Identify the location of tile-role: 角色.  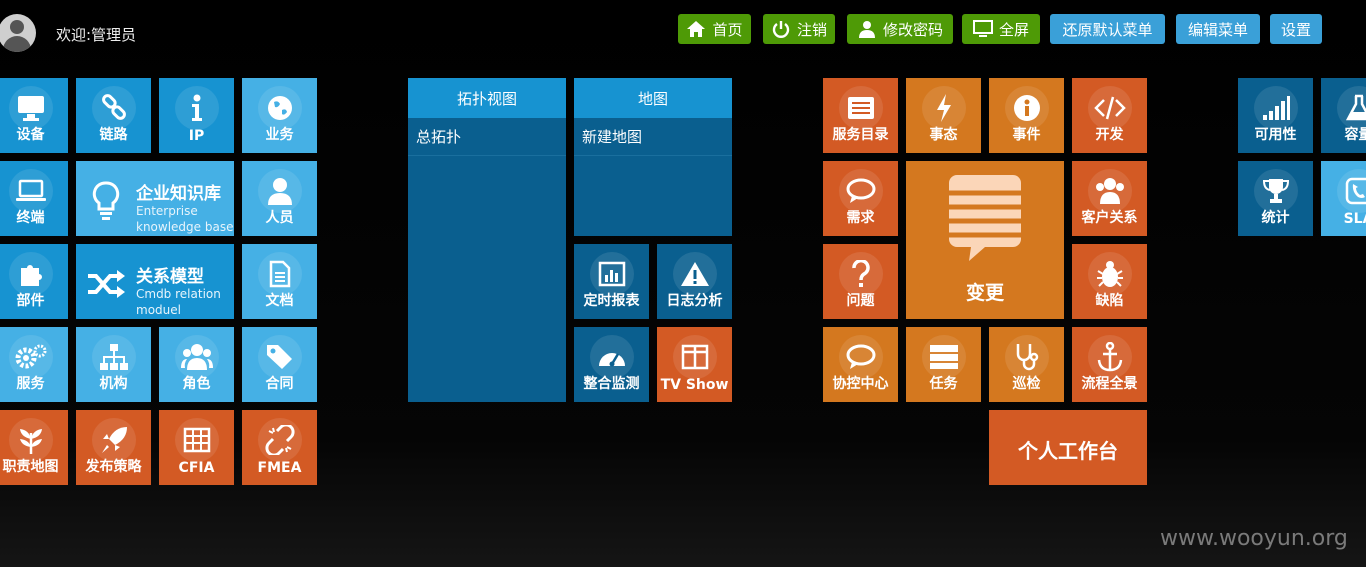
(196, 364).